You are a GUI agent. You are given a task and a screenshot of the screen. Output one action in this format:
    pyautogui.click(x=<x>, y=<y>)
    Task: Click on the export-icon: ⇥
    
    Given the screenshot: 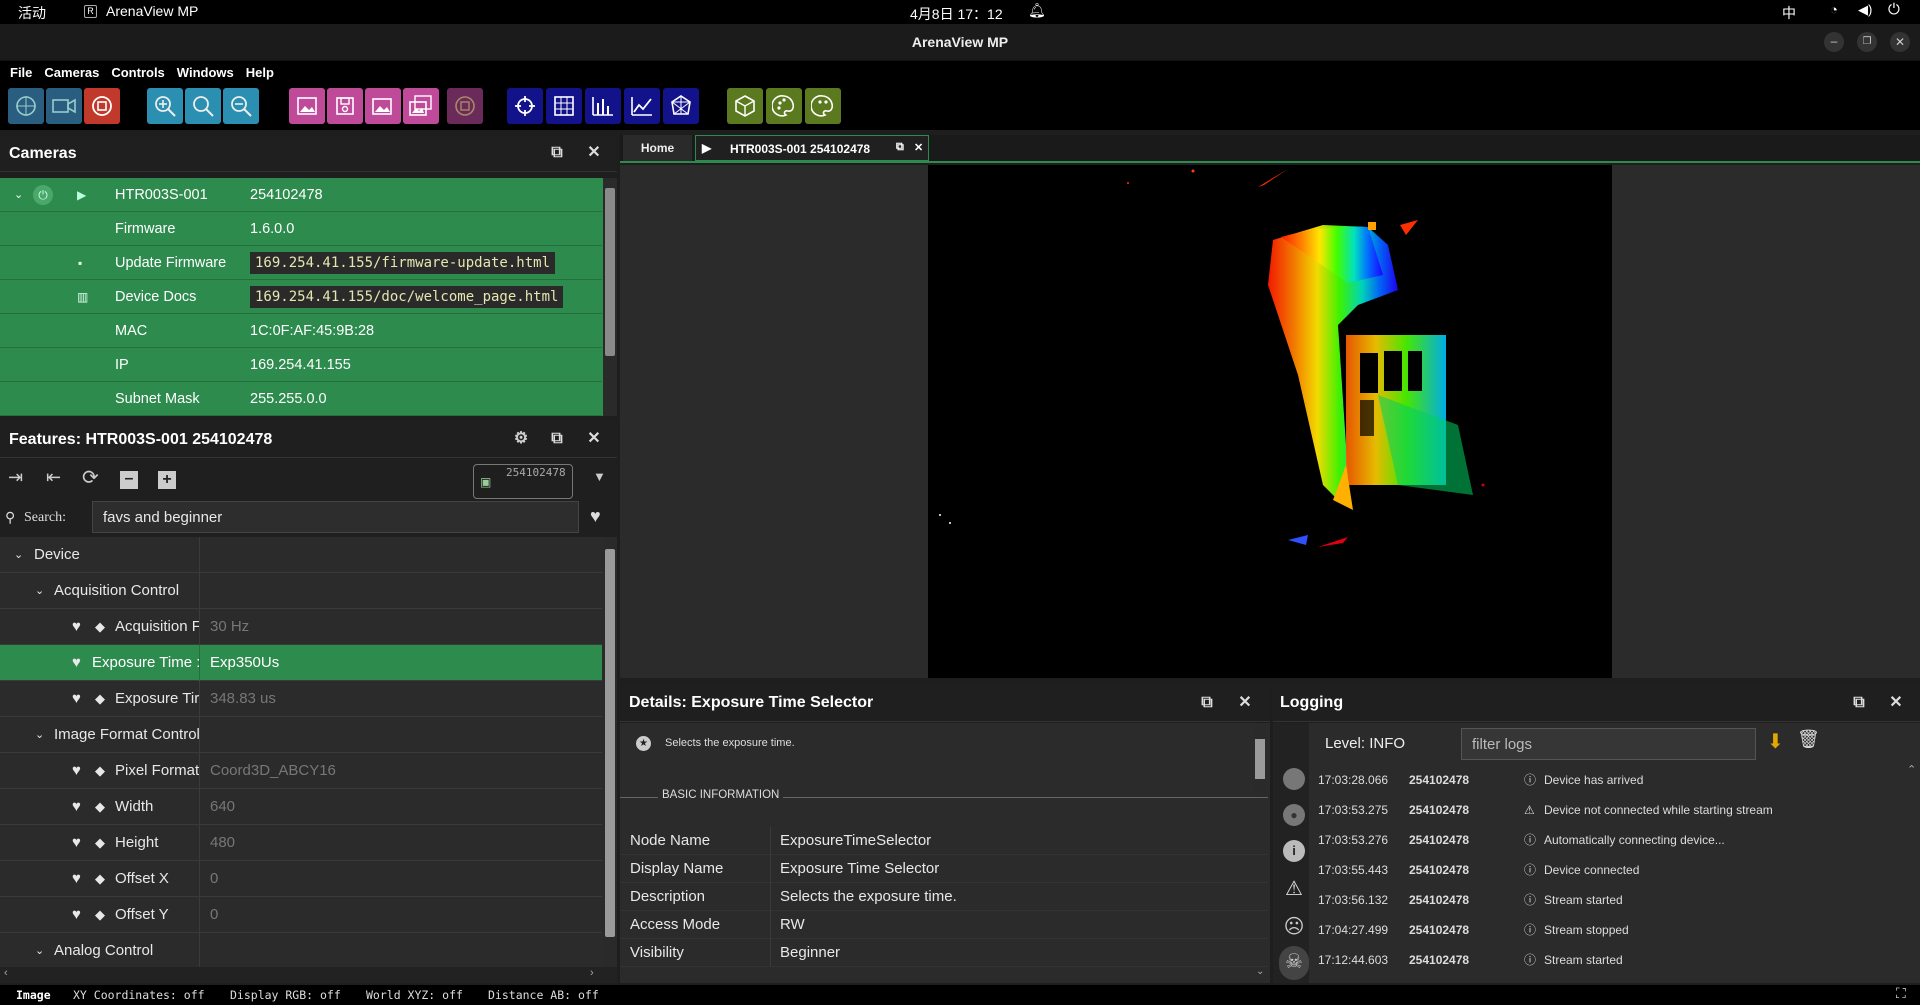 What is the action you would take?
    pyautogui.click(x=15, y=477)
    